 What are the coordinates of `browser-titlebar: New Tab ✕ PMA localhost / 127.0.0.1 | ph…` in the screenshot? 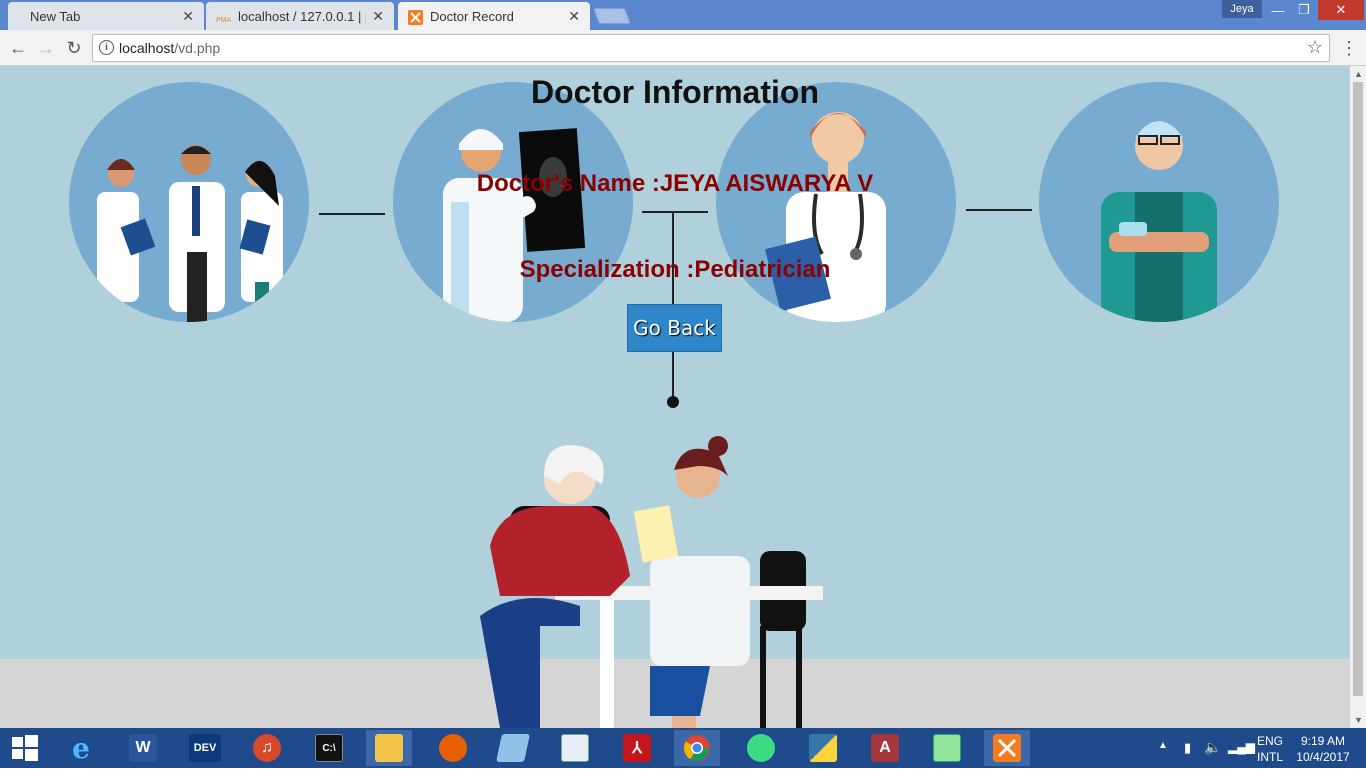 It's located at (683, 15).